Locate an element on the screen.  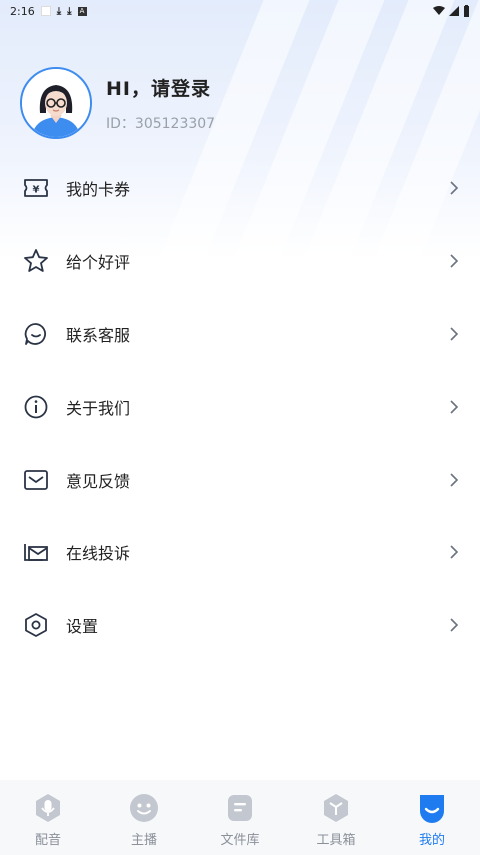
envelope-stack-icon is located at coordinates (36, 552).